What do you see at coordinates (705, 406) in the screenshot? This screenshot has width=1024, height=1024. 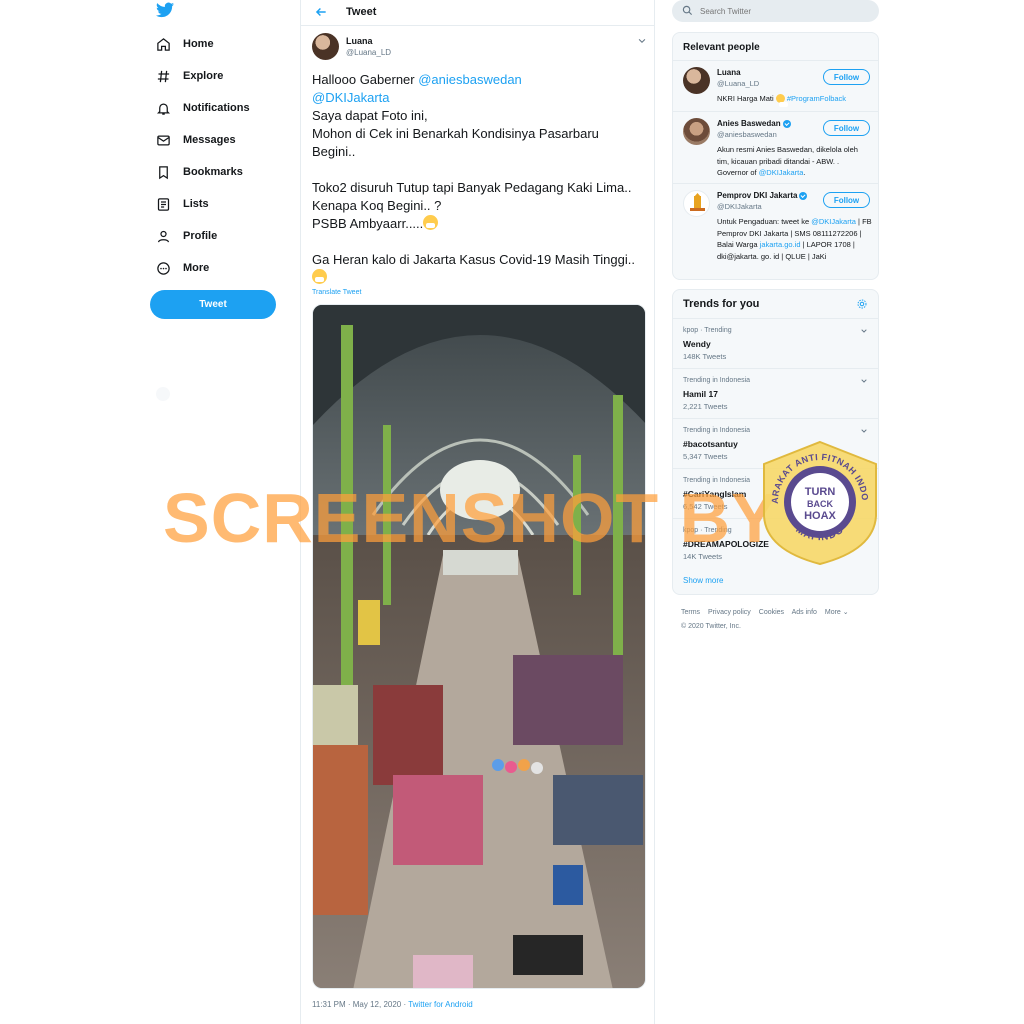 I see `trend-count: 2,221 Tweets` at bounding box center [705, 406].